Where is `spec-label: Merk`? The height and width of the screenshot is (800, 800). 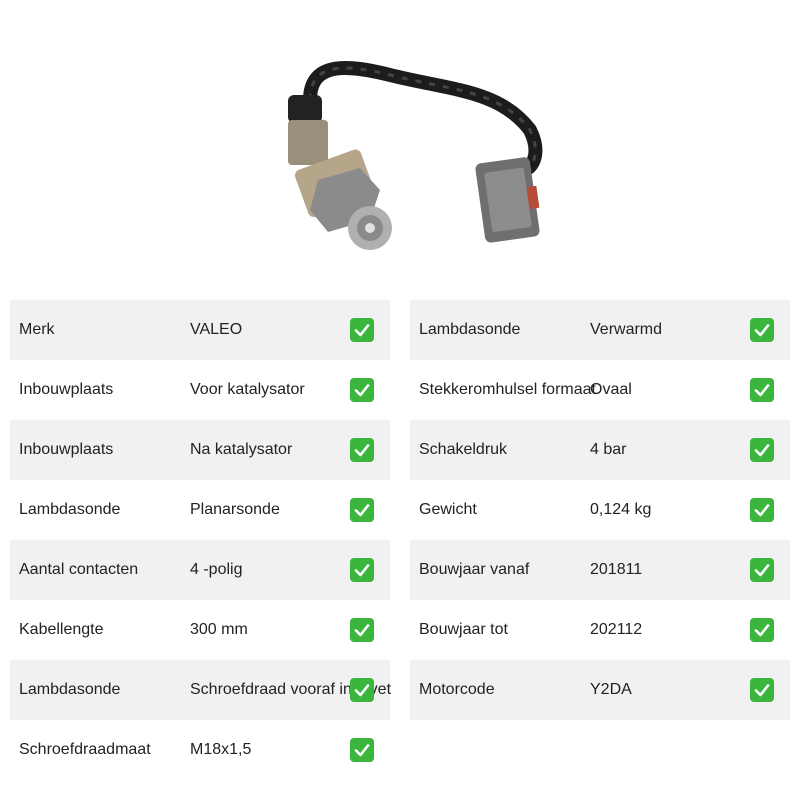
spec-label: Merk is located at coordinates (37, 329).